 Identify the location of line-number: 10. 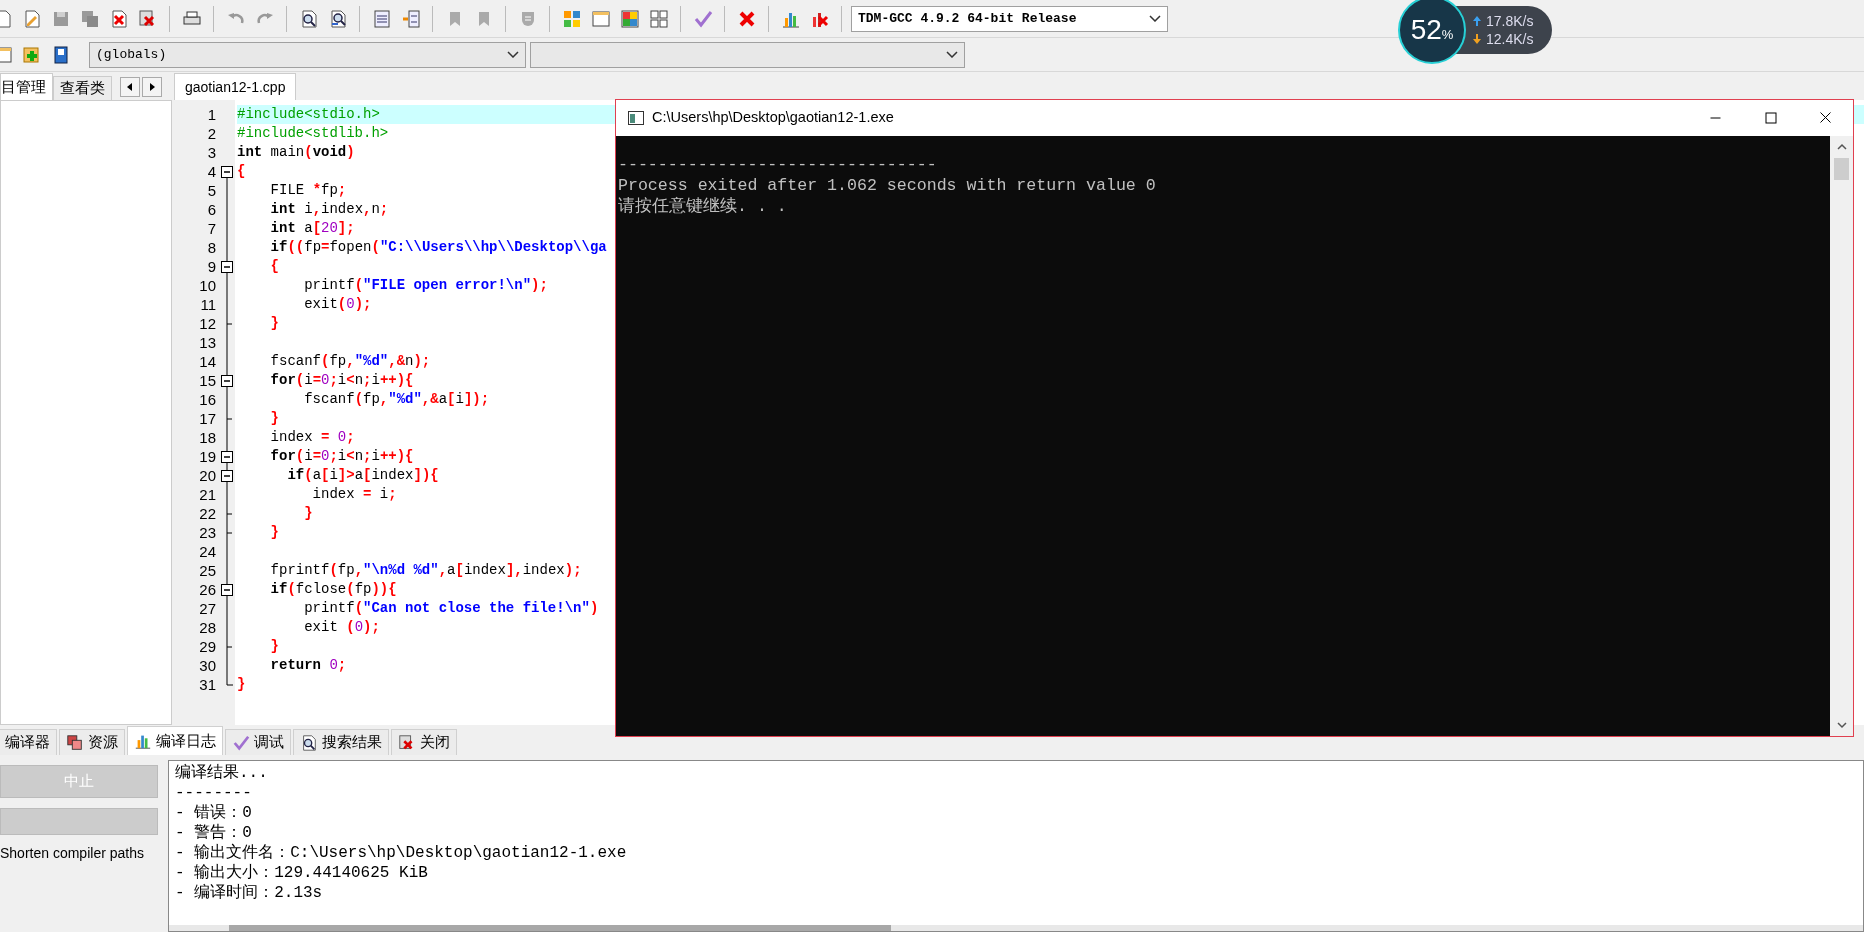
(207, 285).